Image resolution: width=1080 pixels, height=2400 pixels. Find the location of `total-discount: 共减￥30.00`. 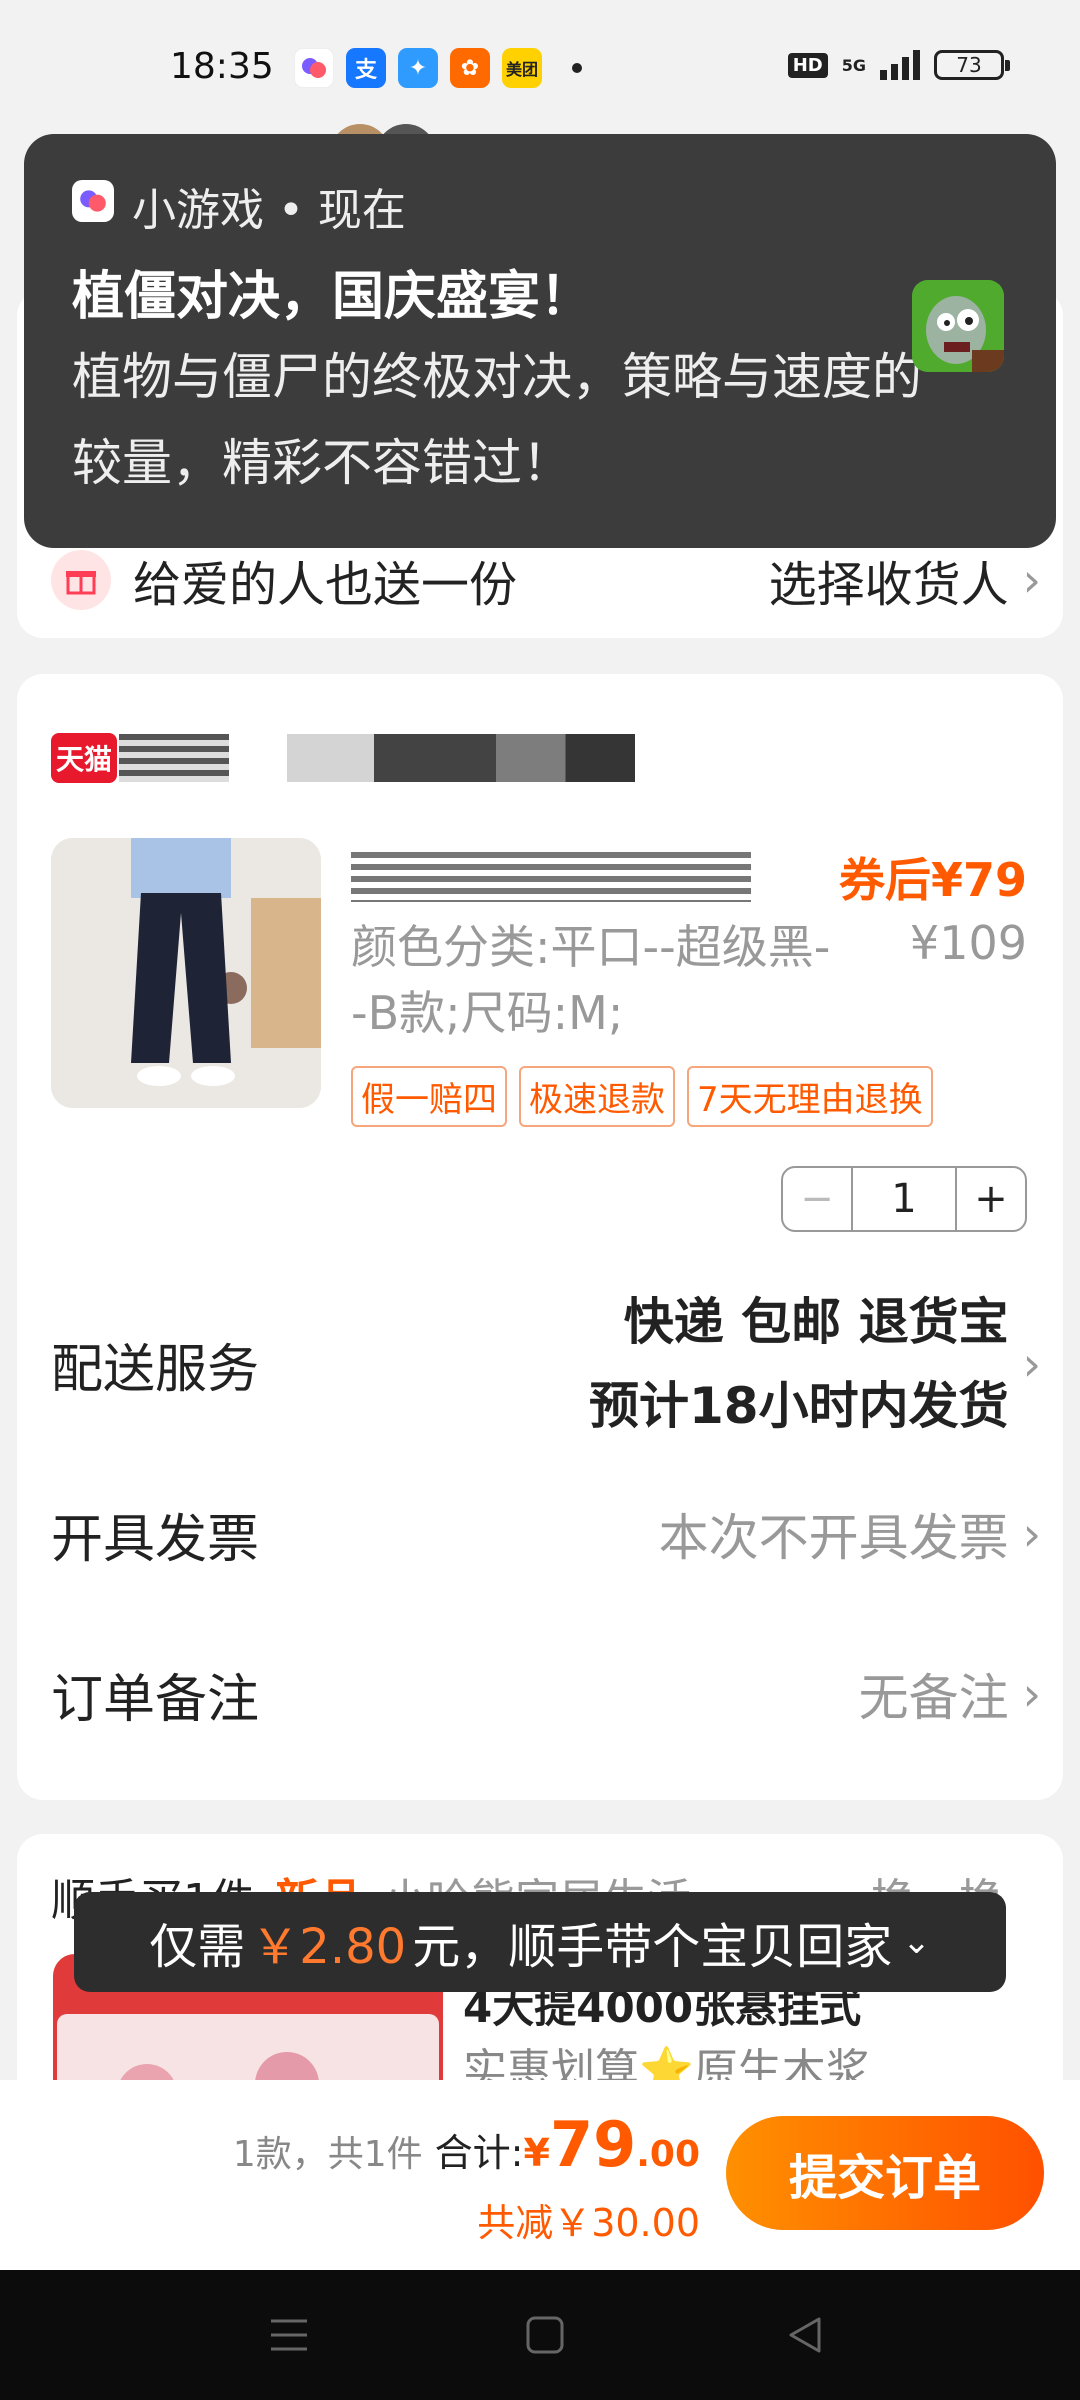

total-discount: 共减￥30.00 is located at coordinates (588, 2223).